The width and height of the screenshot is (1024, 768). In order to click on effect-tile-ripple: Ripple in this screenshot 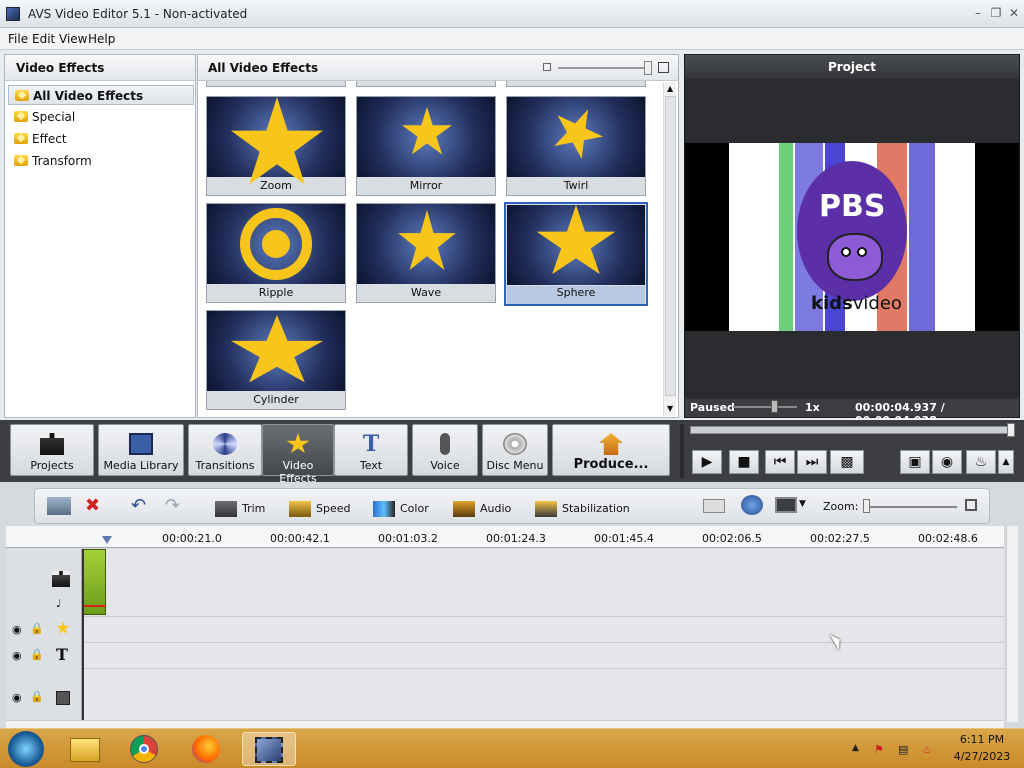, I will do `click(276, 253)`.